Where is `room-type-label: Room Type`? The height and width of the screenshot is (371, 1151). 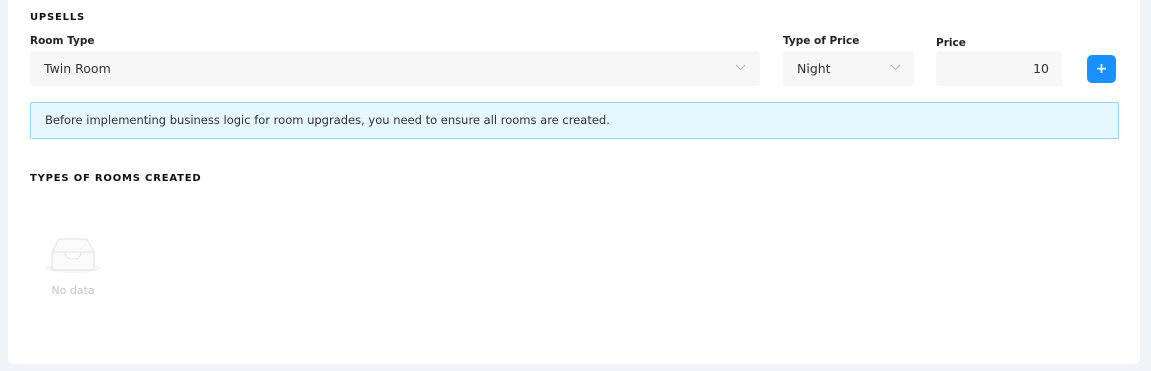
room-type-label: Room Type is located at coordinates (62, 41).